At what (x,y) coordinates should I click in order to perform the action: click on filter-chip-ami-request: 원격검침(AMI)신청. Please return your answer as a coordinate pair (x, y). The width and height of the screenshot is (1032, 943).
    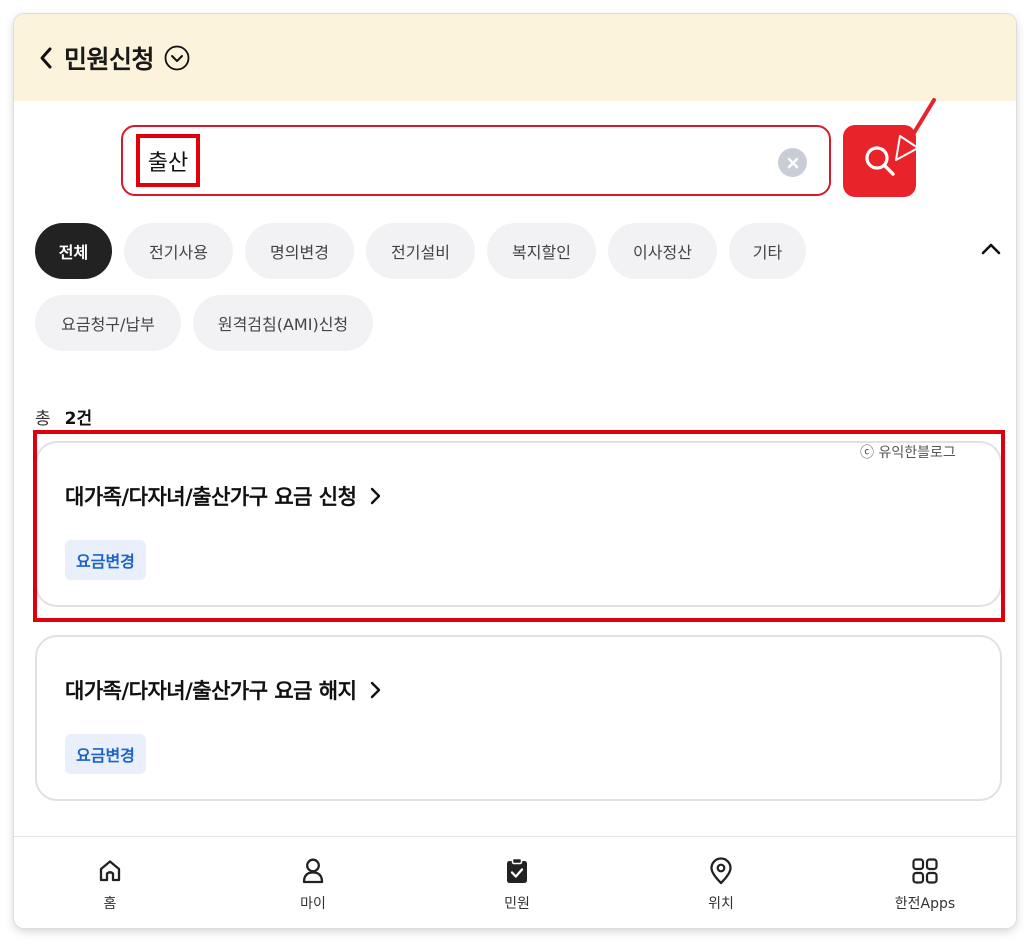
    Looking at the image, I should click on (283, 323).